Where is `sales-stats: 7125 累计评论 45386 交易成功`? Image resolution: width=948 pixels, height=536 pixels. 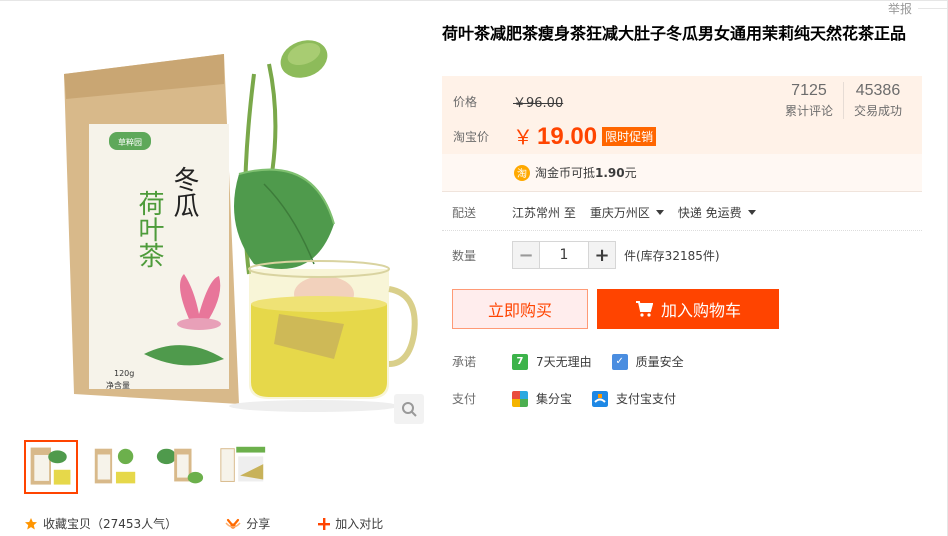
sales-stats: 7125 累计评论 45386 交易成功 is located at coordinates (843, 100).